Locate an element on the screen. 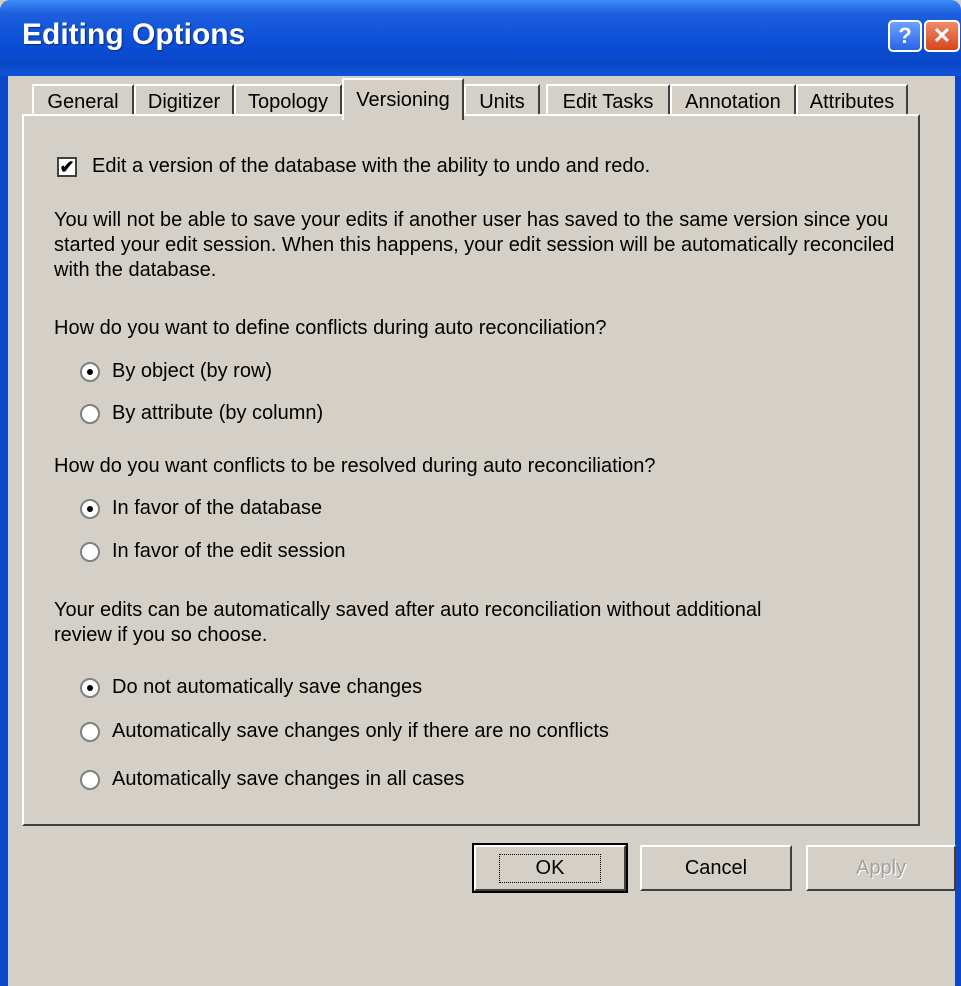 The height and width of the screenshot is (986, 961). tab-label: Topology is located at coordinates (288, 101).